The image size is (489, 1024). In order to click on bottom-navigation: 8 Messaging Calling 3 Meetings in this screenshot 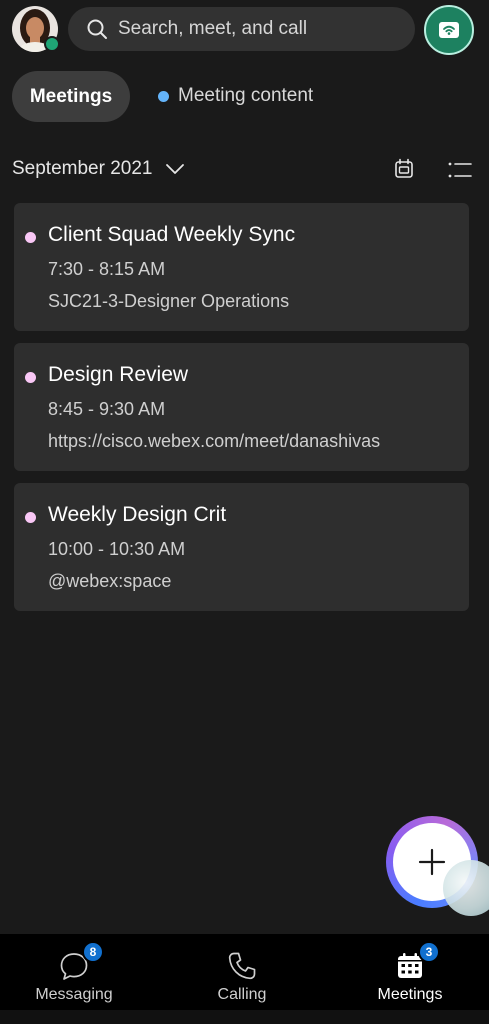, I will do `click(244, 972)`.